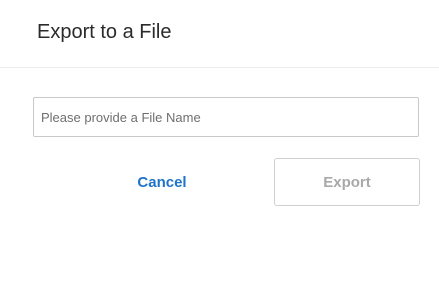 Image resolution: width=439 pixels, height=284 pixels. What do you see at coordinates (104, 32) in the screenshot?
I see `dialog-title: Export to a File` at bounding box center [104, 32].